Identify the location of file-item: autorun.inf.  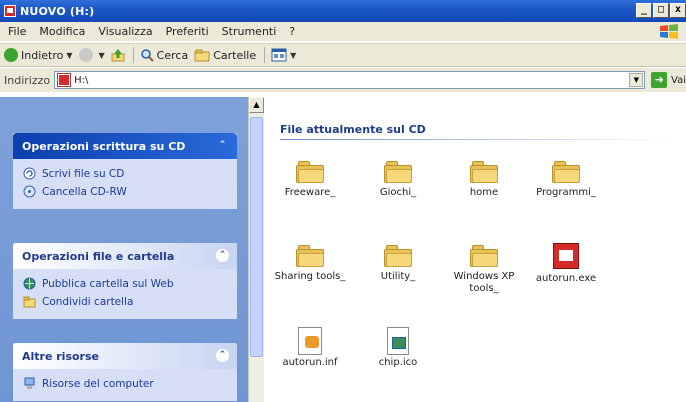
(310, 348).